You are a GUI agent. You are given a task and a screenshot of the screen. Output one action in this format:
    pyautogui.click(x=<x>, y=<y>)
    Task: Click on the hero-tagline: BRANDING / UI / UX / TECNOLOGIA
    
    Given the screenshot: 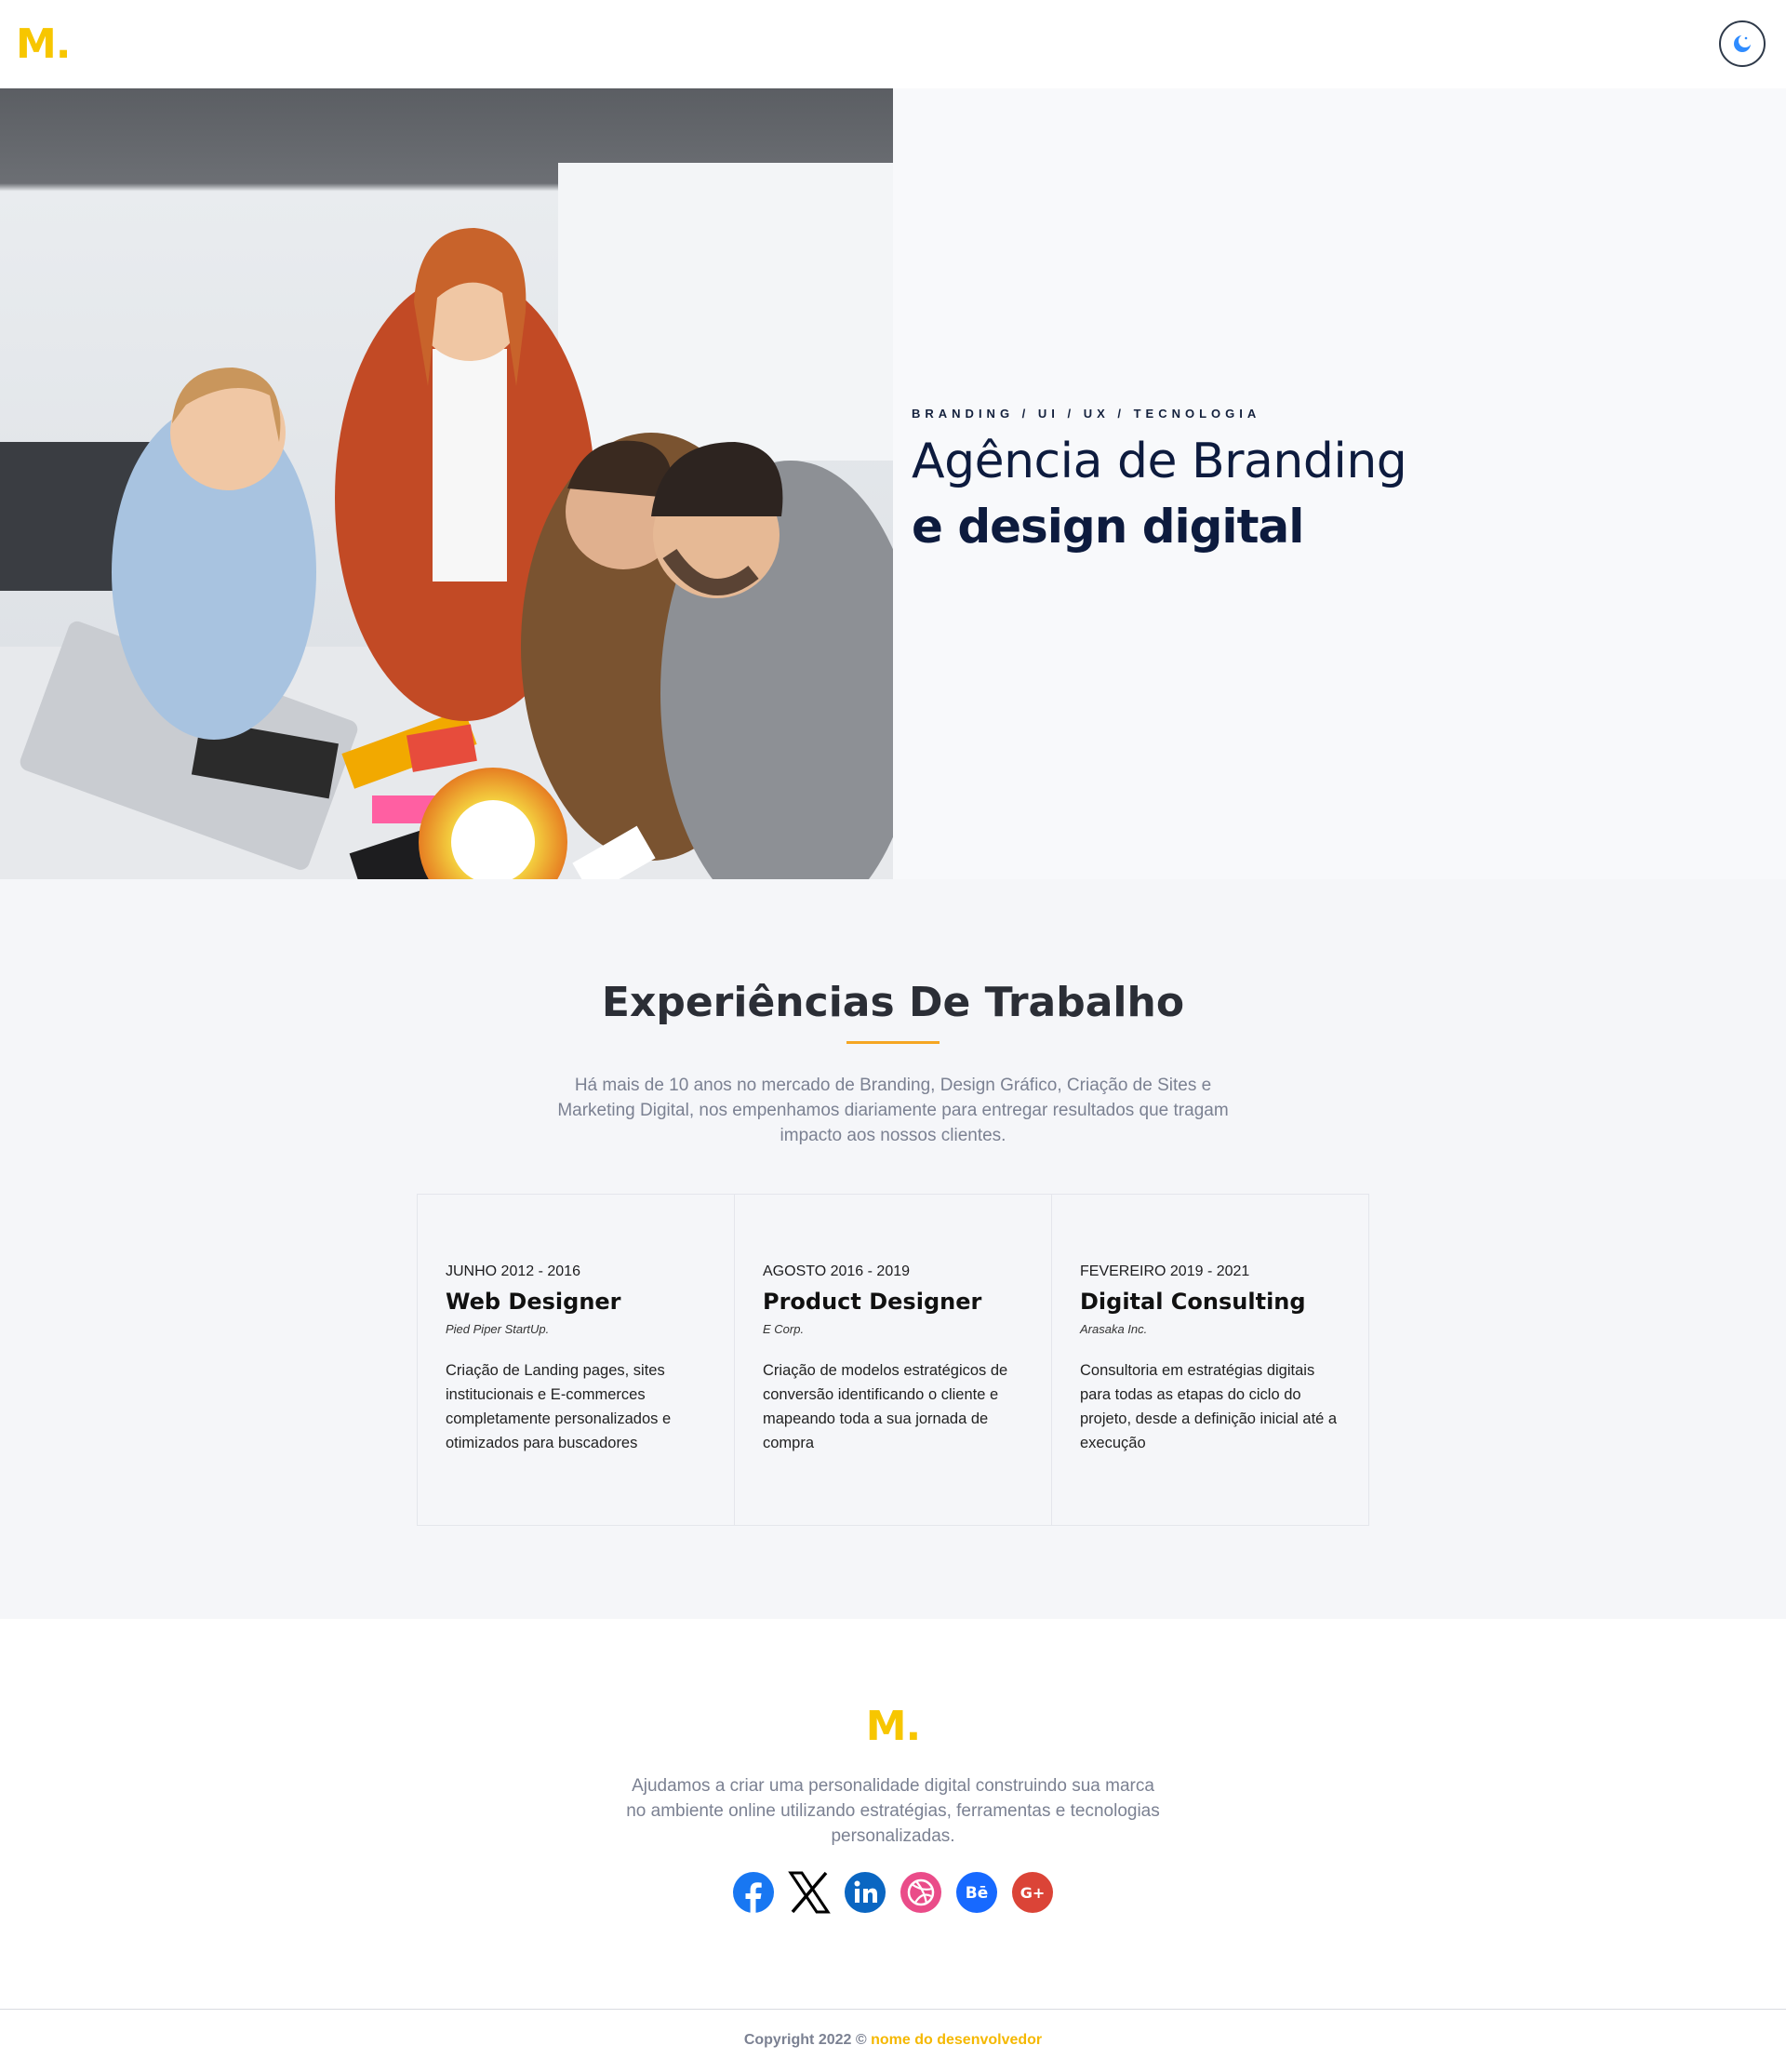 What is the action you would take?
    pyautogui.click(x=1086, y=414)
    